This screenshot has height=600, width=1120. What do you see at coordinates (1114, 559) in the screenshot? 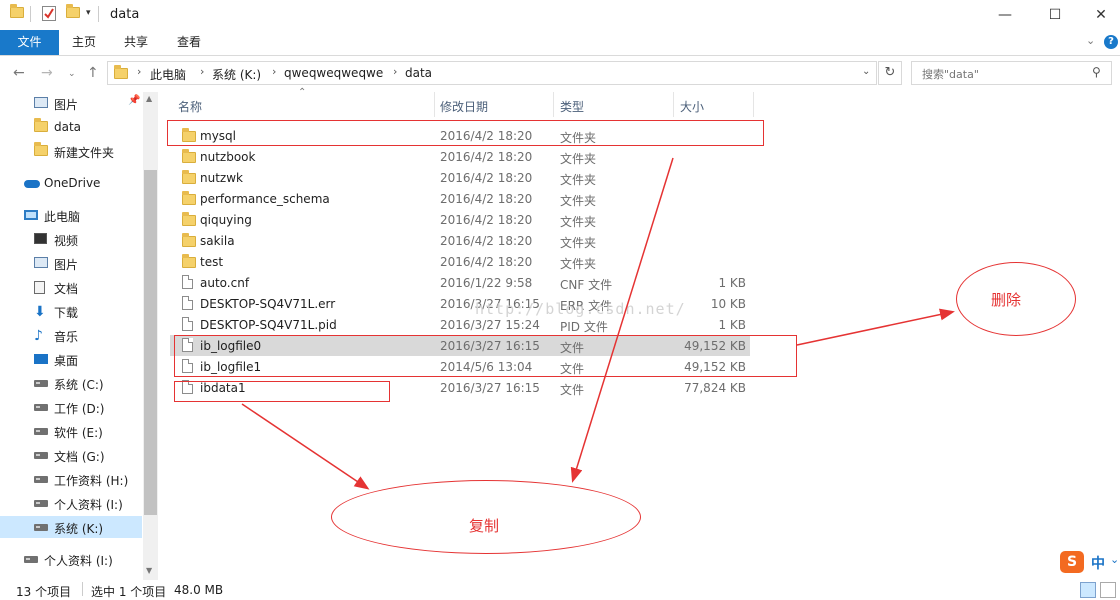
I see `ime-menu-icon: ⌄` at bounding box center [1114, 559].